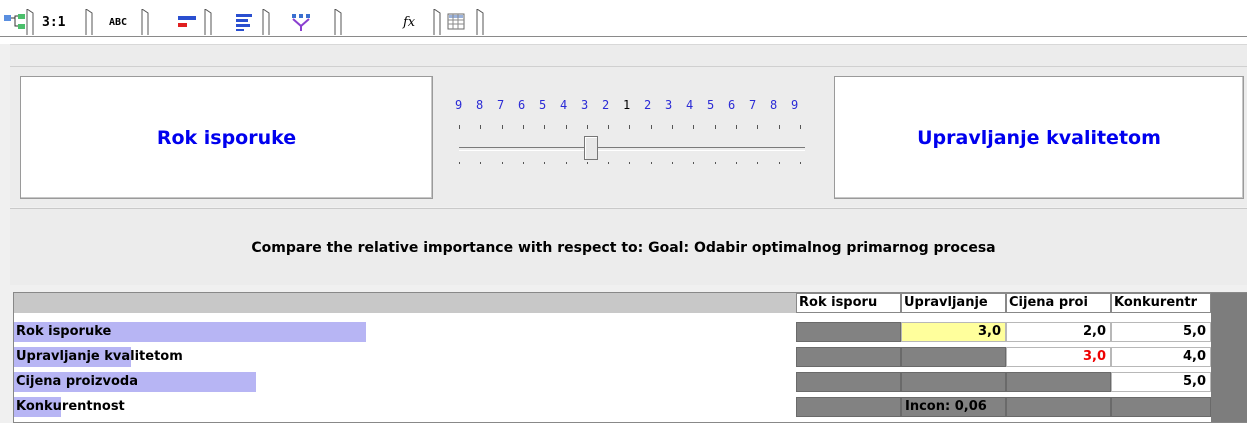  I want to click on tab-grid, so click(465, 22).